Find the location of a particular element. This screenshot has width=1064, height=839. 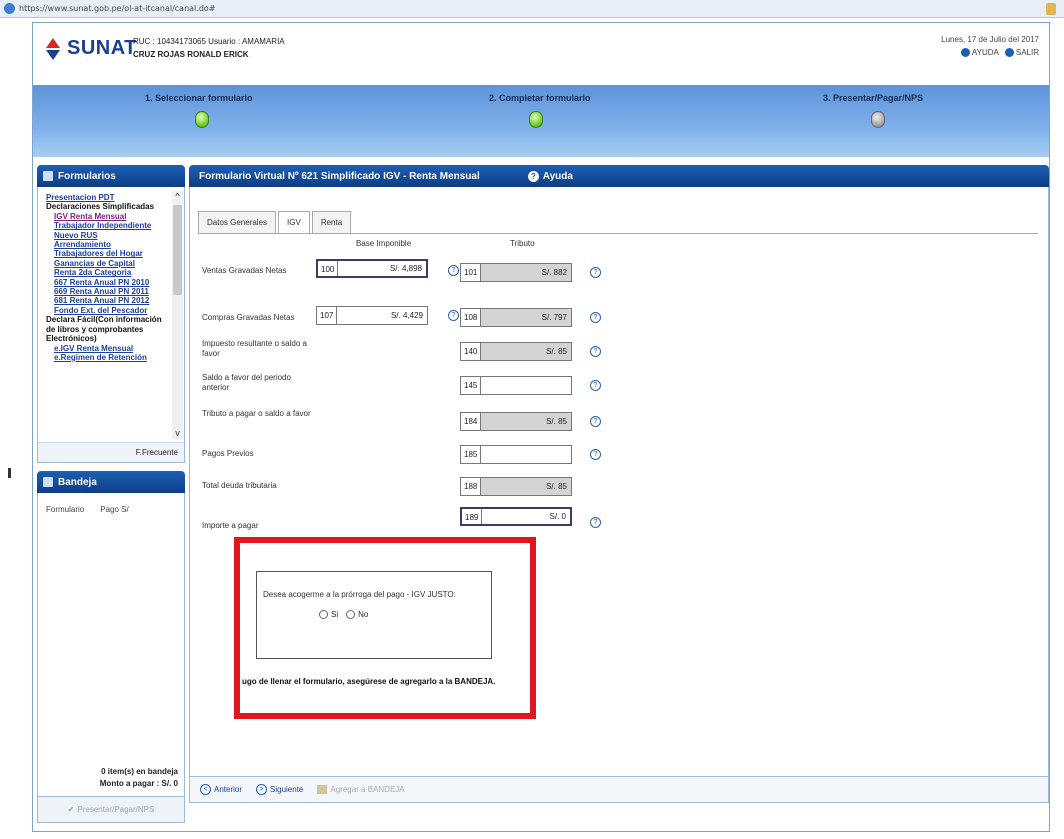

bandeja-col-pago: Pago S/ is located at coordinates (114, 509).